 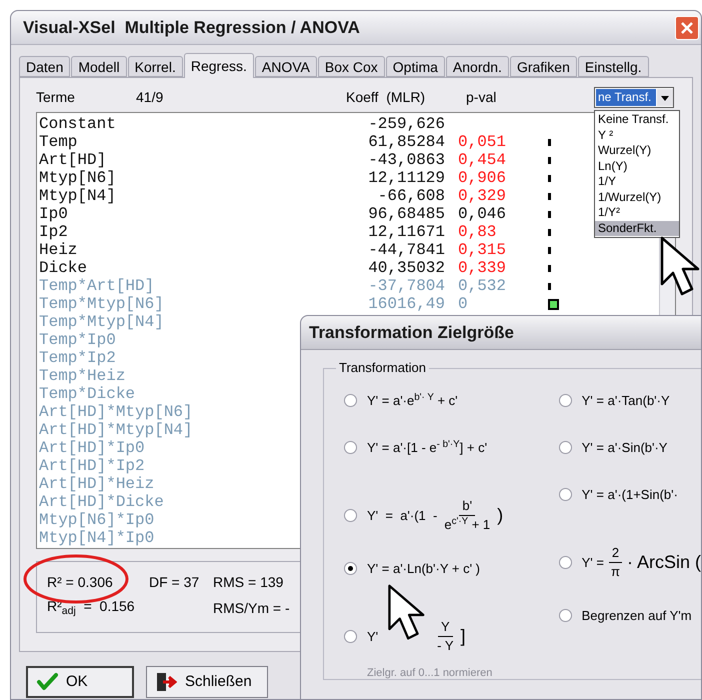 What do you see at coordinates (593, 563) in the screenshot?
I see `formula-text: Y' =` at bounding box center [593, 563].